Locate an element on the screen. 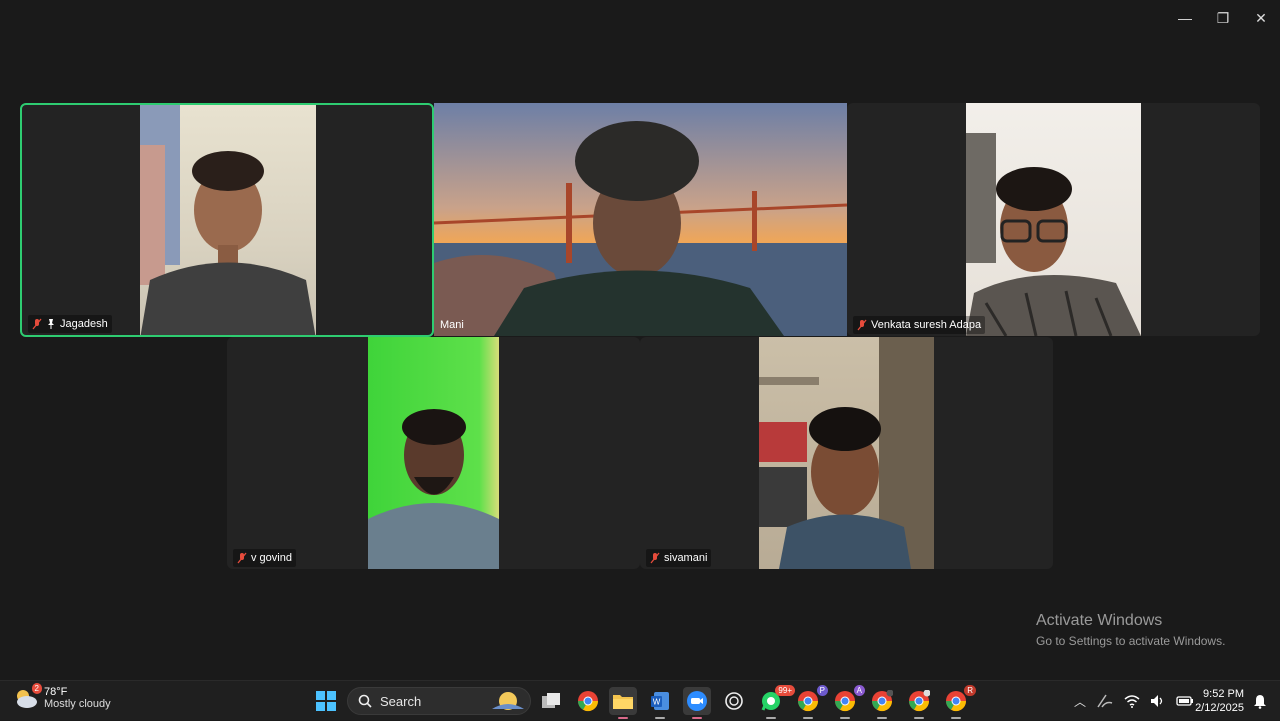 This screenshot has width=1280, height=721. profile-badge: P is located at coordinates (822, 690).